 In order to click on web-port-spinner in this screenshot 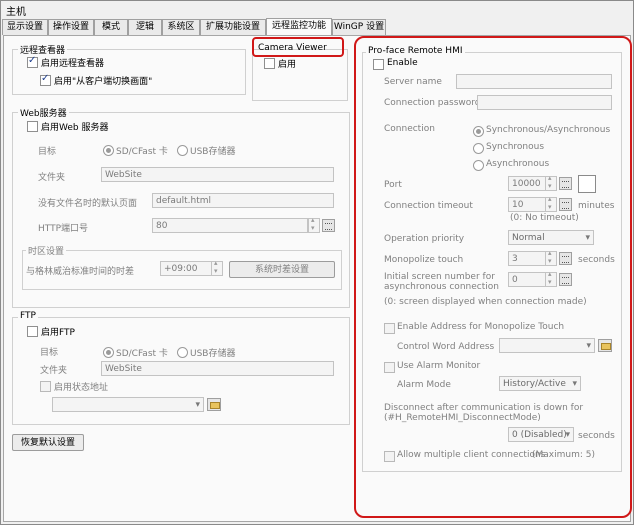, I will do `click(314, 224)`.